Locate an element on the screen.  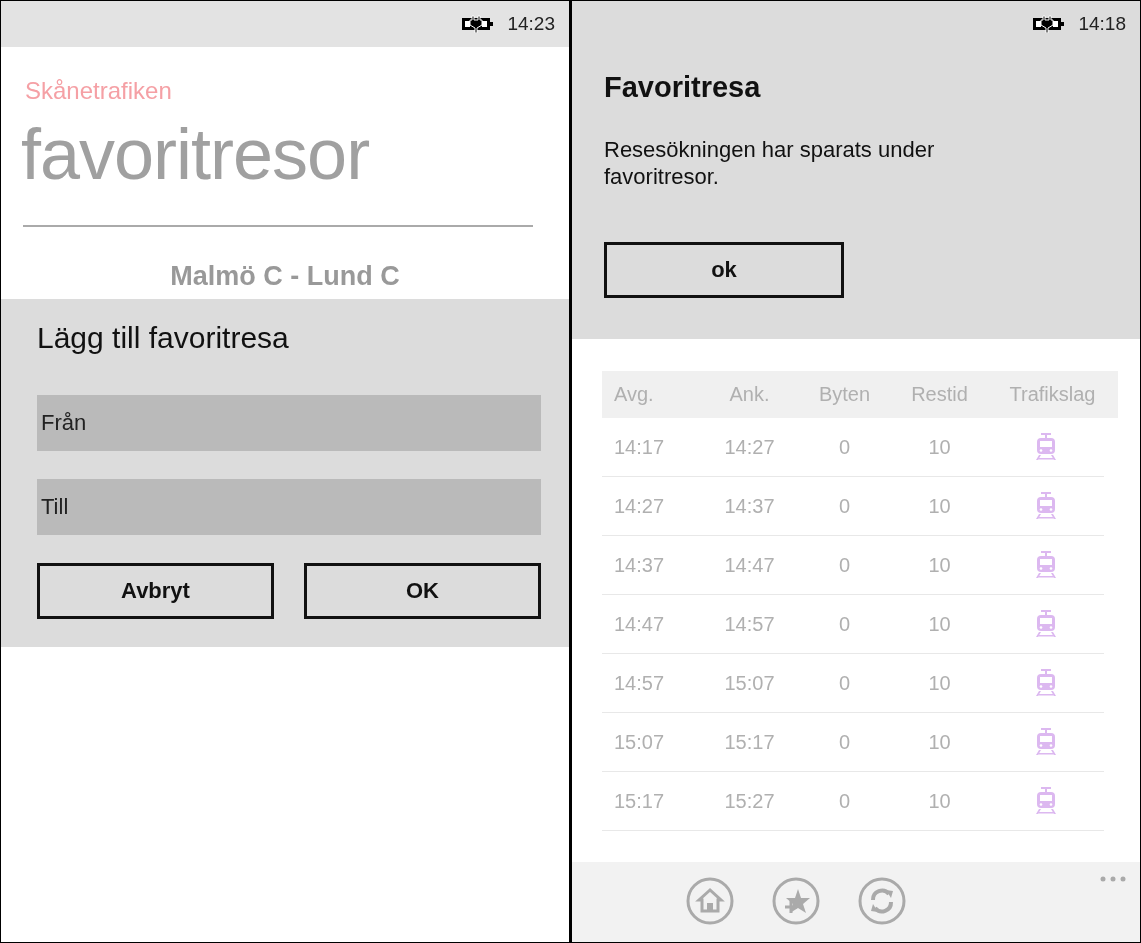
ok-button: OK is located at coordinates (422, 591).